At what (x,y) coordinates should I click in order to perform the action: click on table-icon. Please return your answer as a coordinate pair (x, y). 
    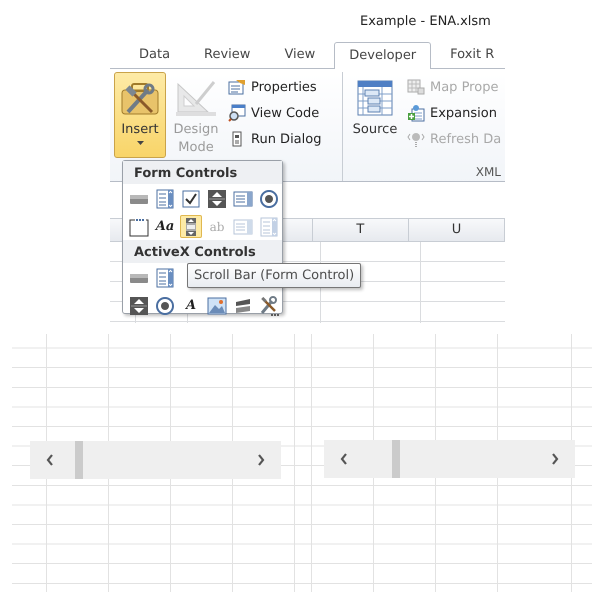
    Looking at the image, I should click on (375, 98).